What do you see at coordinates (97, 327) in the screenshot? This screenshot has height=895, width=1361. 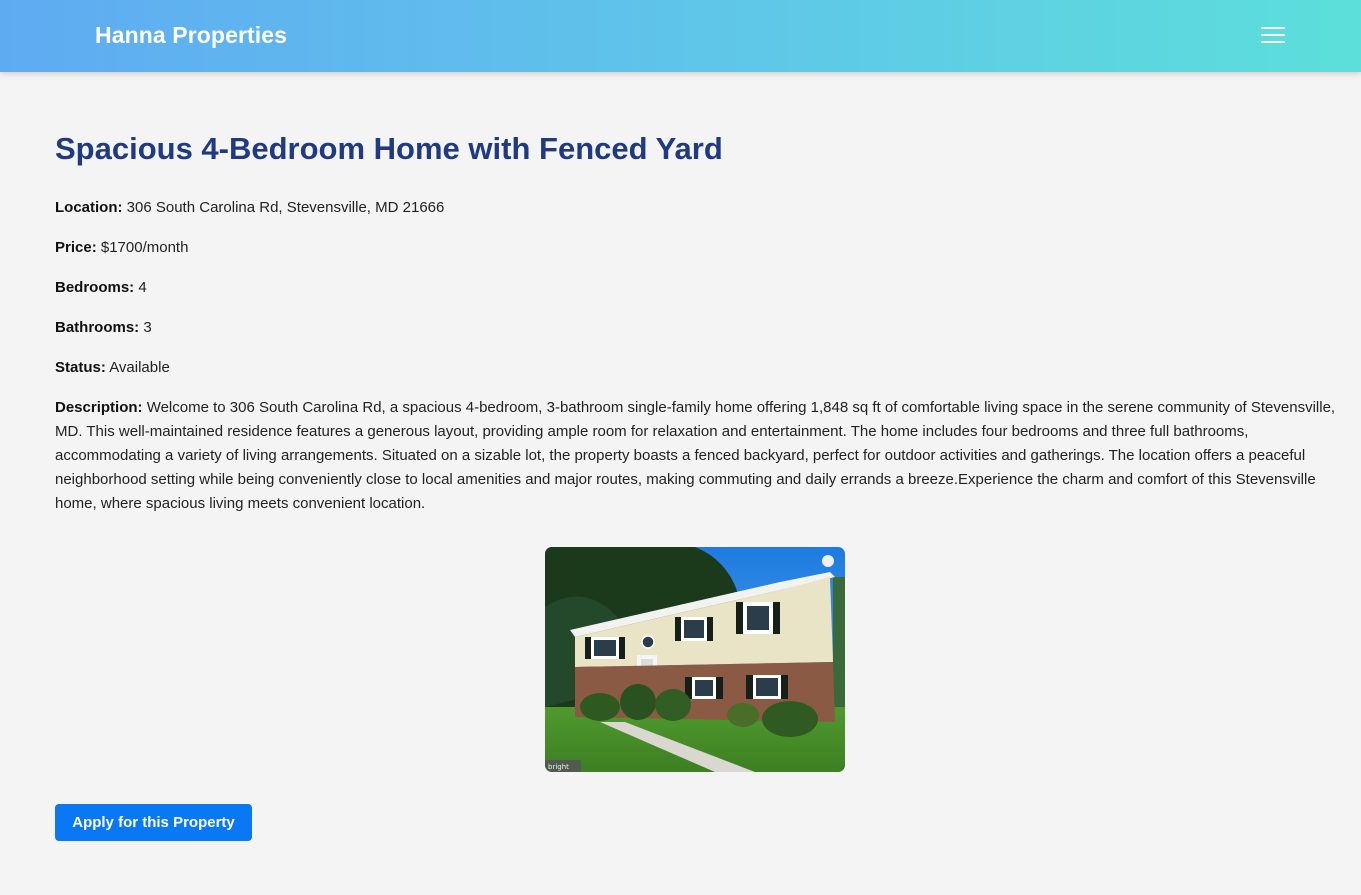 I see `field-label: Bathrooms:` at bounding box center [97, 327].